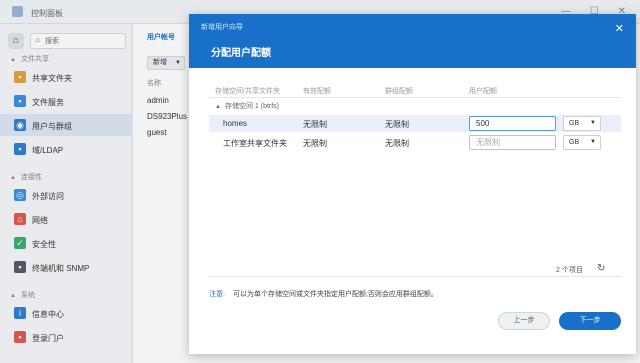 The image size is (640, 363). What do you see at coordinates (590, 321) in the screenshot?
I see `next-button: 下一步` at bounding box center [590, 321].